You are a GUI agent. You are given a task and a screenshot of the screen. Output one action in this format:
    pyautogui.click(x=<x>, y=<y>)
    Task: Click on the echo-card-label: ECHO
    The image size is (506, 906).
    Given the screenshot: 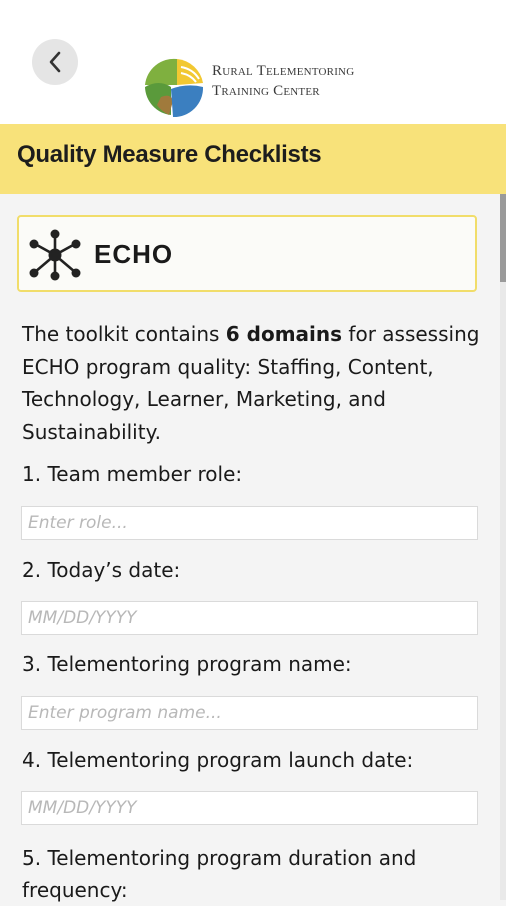 What is the action you would take?
    pyautogui.click(x=134, y=254)
    